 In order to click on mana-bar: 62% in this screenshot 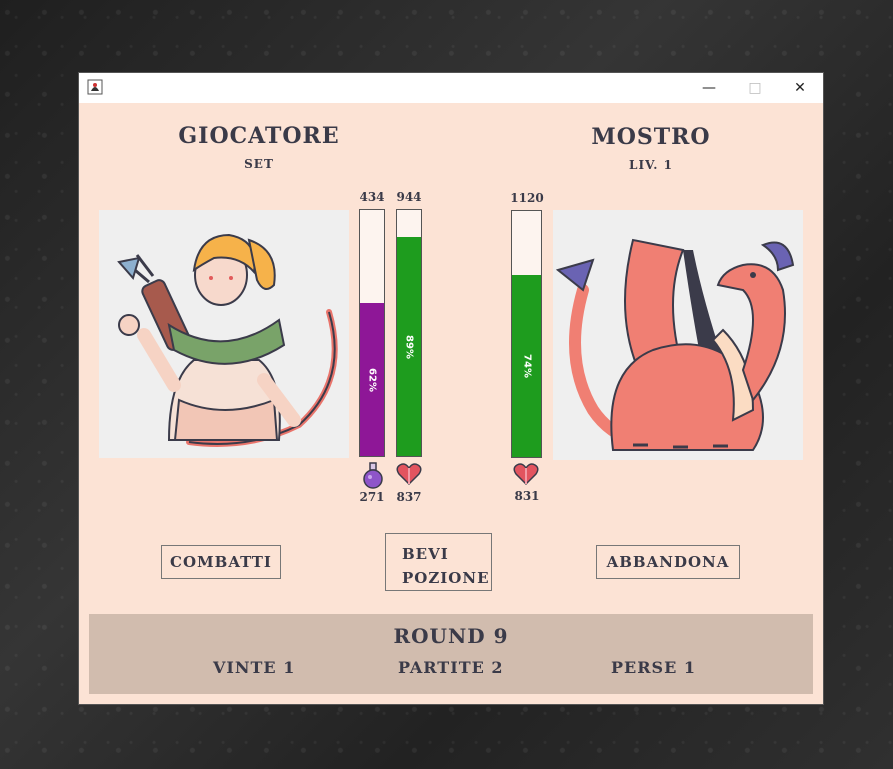, I will do `click(372, 333)`.